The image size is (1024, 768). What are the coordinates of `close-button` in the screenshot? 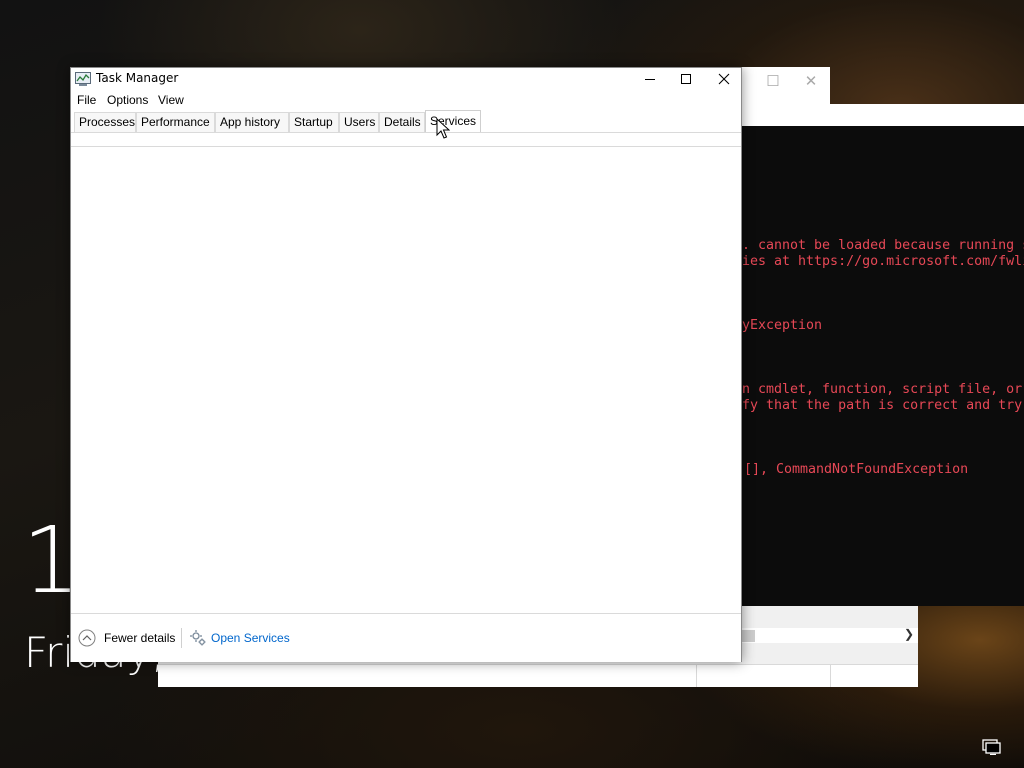 It's located at (724, 79).